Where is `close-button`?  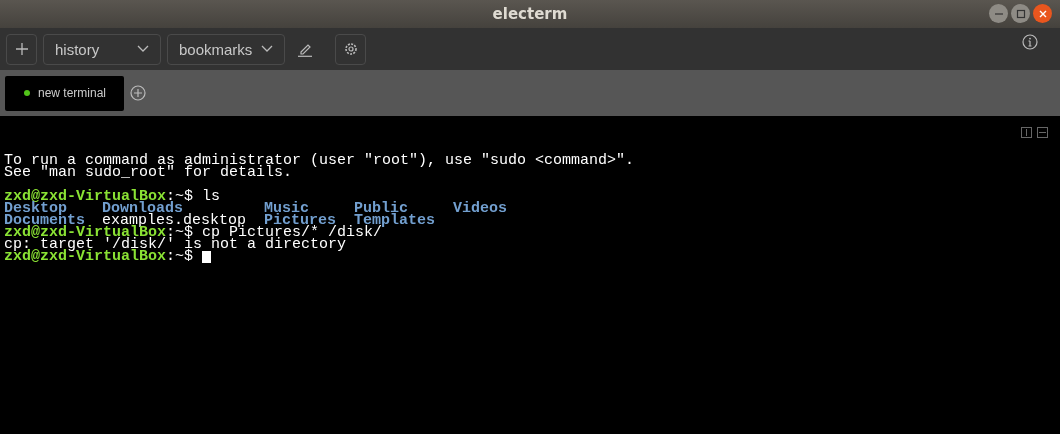 close-button is located at coordinates (1042, 13).